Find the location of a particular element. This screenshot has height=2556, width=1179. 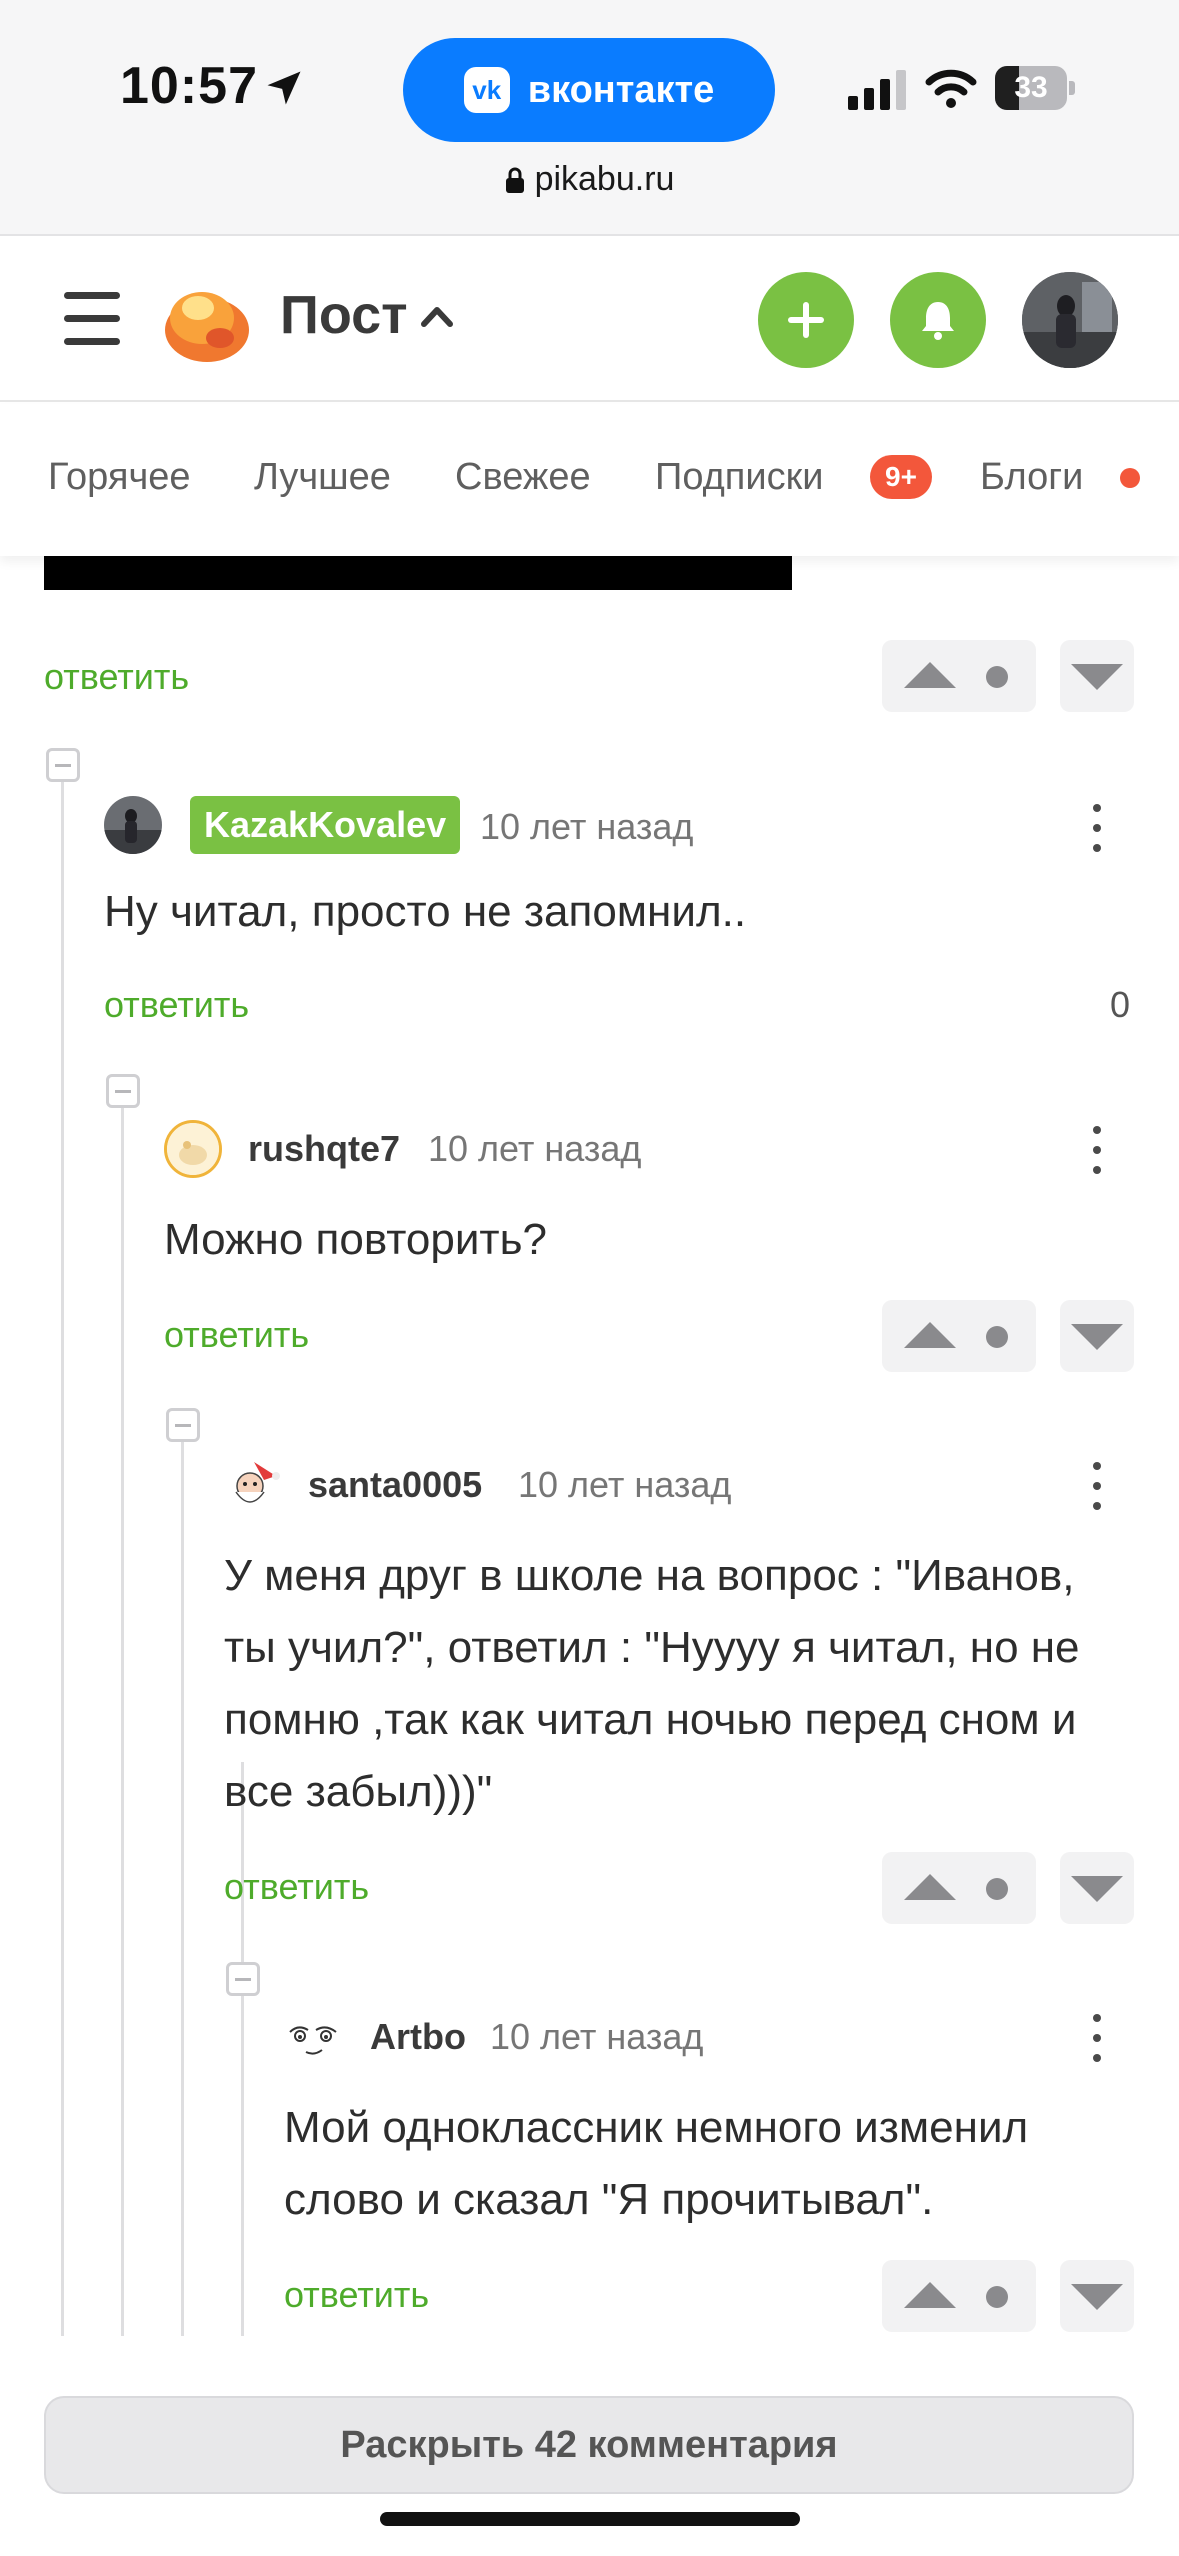

battery-percent: 33 is located at coordinates (1031, 87).